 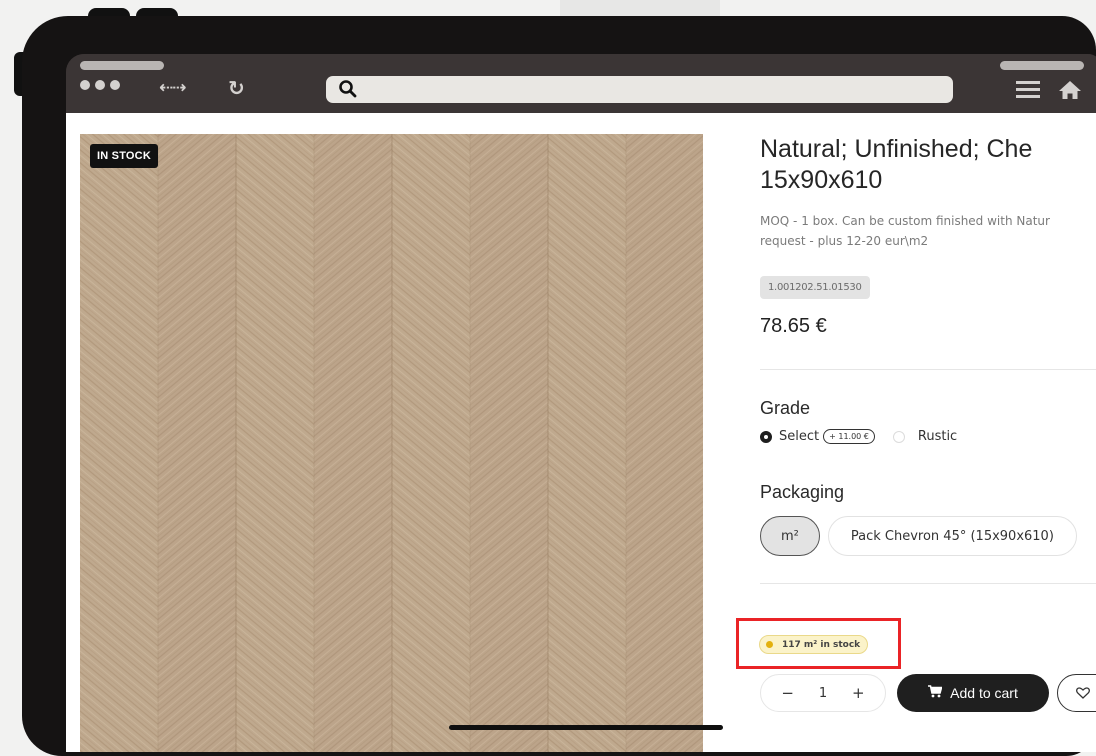 What do you see at coordinates (815, 287) in the screenshot?
I see `sku-tag: 1.001202.51.01530` at bounding box center [815, 287].